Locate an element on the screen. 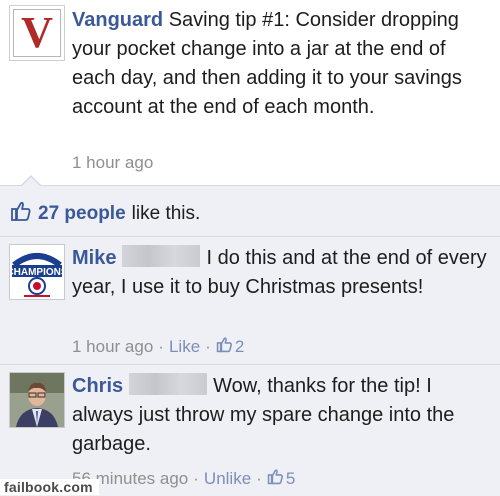 The height and width of the screenshot is (496, 500). comment-like-count: 2 is located at coordinates (239, 347).